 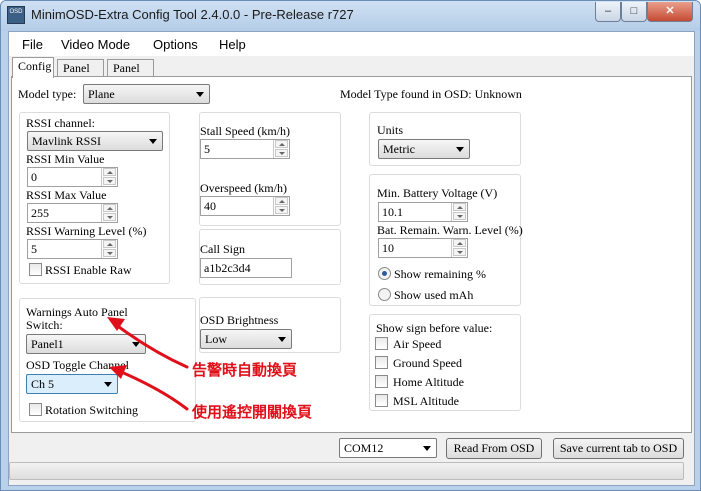 What do you see at coordinates (33, 67) in the screenshot?
I see `tab-config: Config` at bounding box center [33, 67].